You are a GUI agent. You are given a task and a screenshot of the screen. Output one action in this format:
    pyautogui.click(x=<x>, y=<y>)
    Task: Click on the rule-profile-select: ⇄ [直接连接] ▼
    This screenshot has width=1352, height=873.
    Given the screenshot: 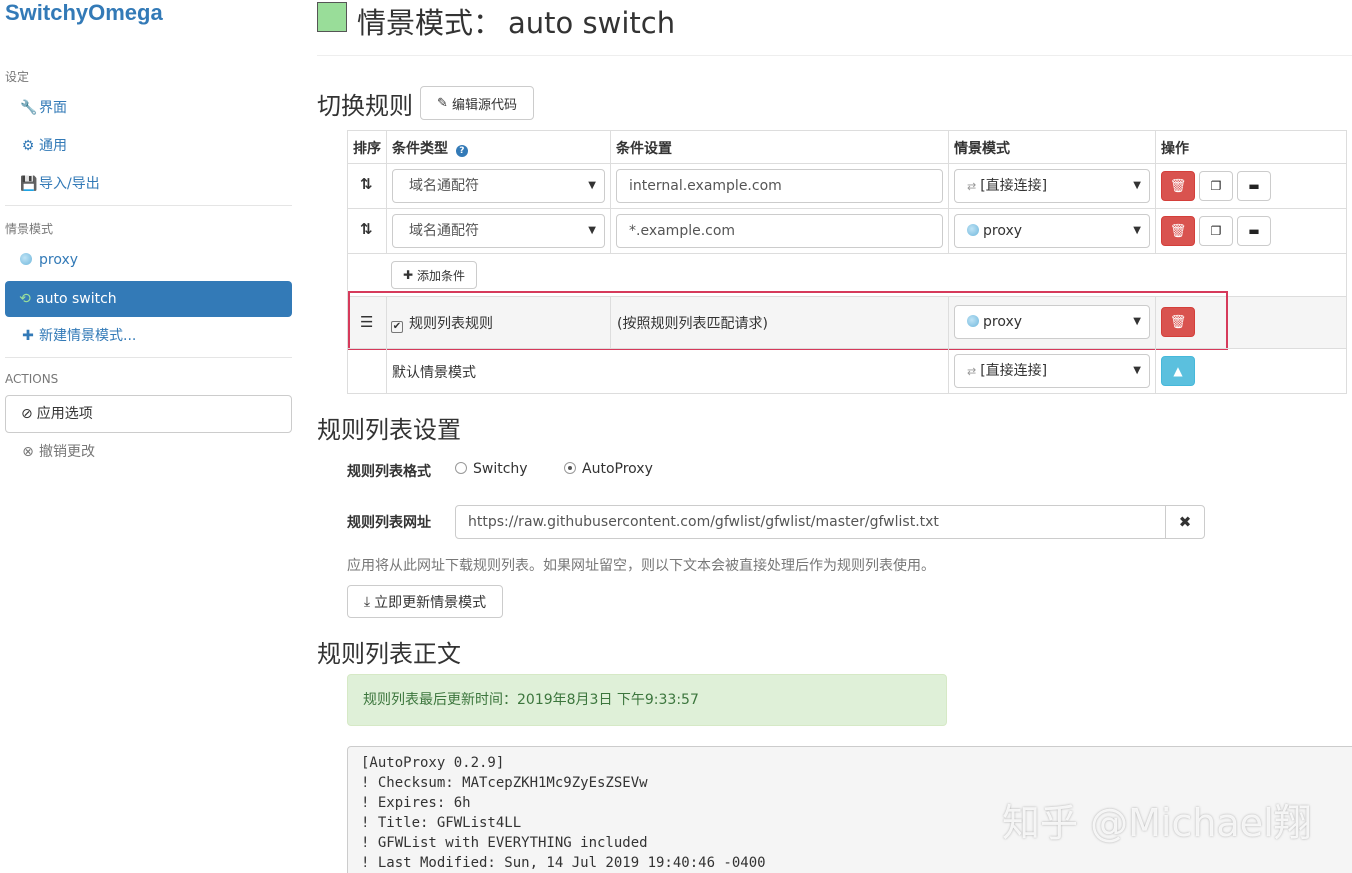 What is the action you would take?
    pyautogui.click(x=1052, y=186)
    